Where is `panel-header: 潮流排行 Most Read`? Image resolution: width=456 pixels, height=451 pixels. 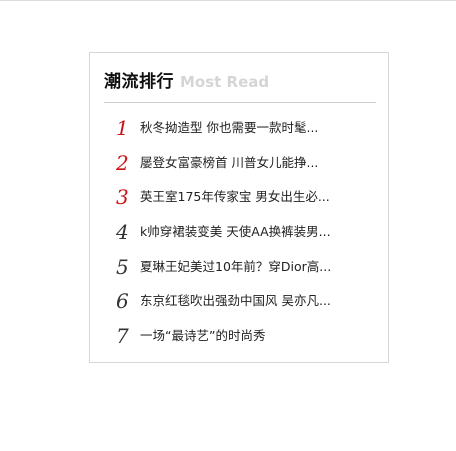
panel-header: 潮流排行 Most Read is located at coordinates (240, 87).